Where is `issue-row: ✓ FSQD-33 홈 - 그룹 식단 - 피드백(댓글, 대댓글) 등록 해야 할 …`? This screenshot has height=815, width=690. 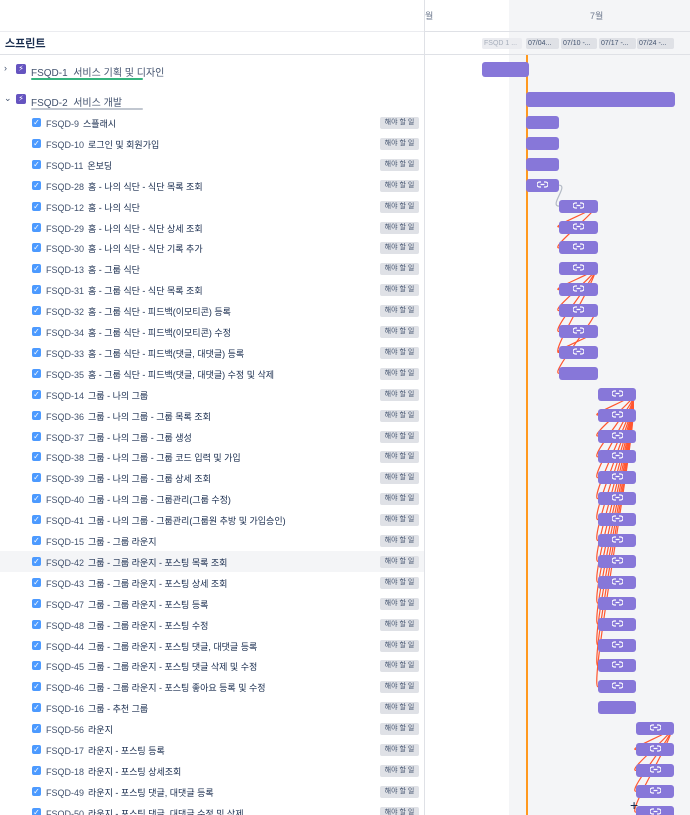
issue-row: ✓ FSQD-33 홈 - 그룹 식단 - 피드백(댓글, 대댓글) 등록 해야 할 … is located at coordinates (212, 352).